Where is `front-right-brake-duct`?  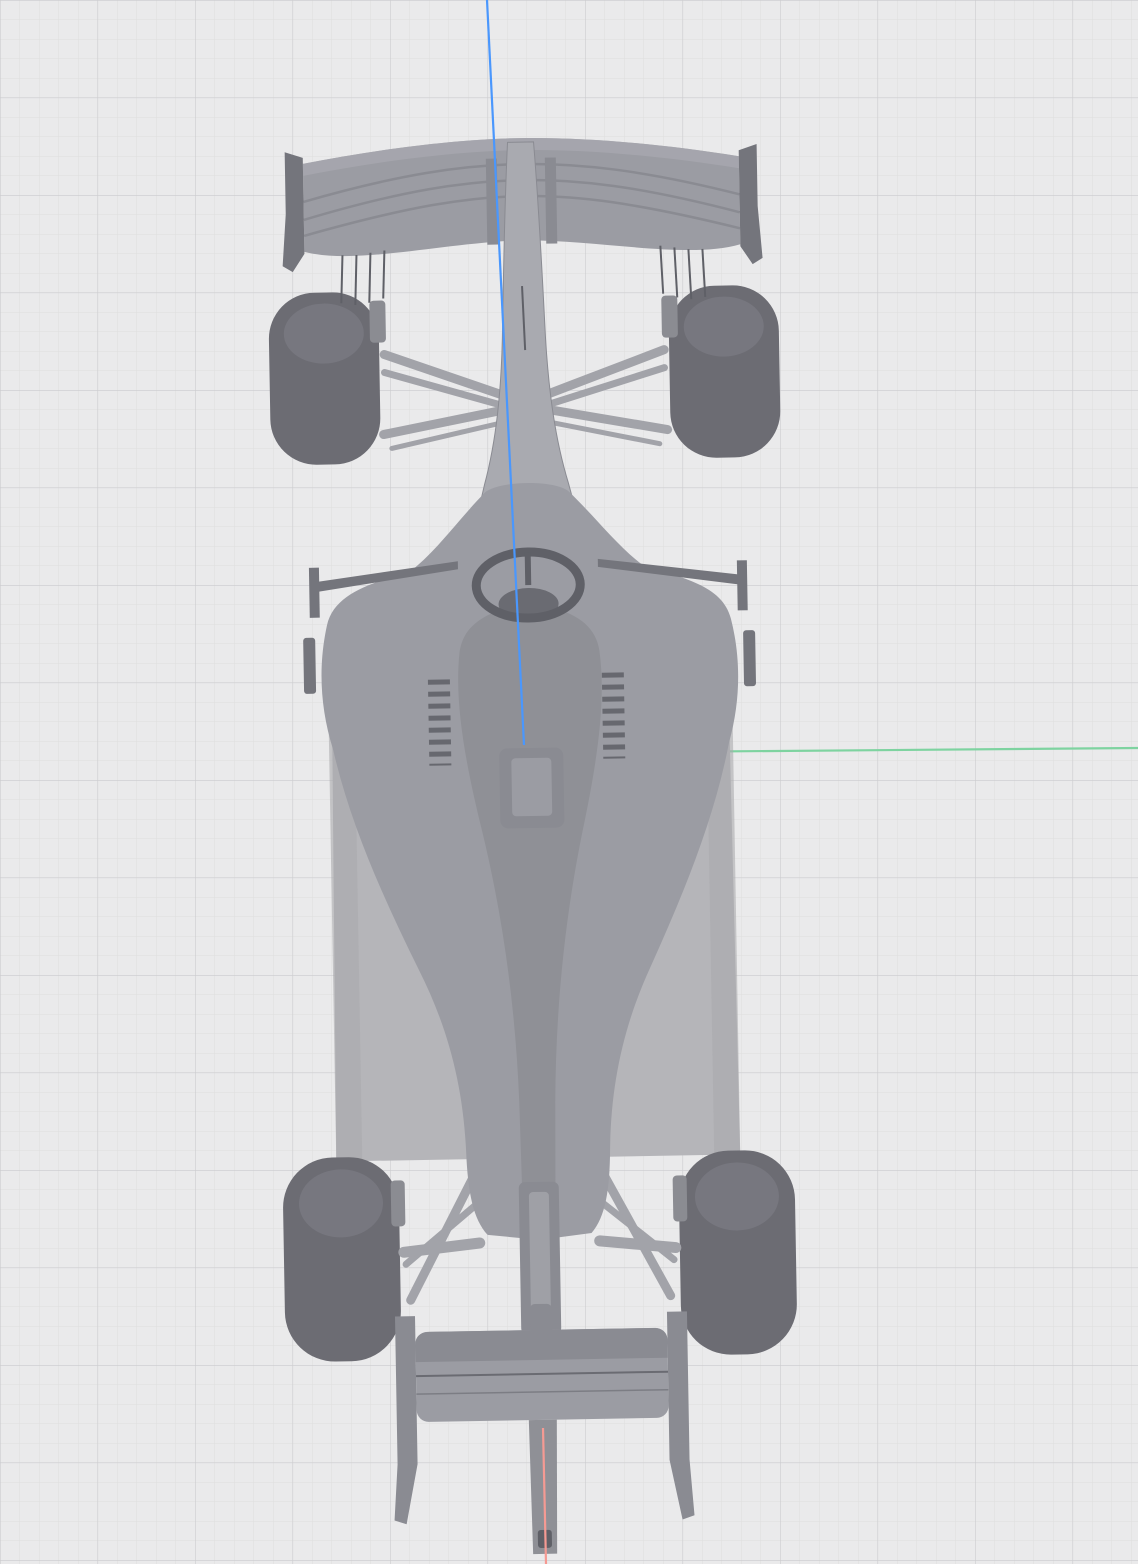 front-right-brake-duct is located at coordinates (669, 316).